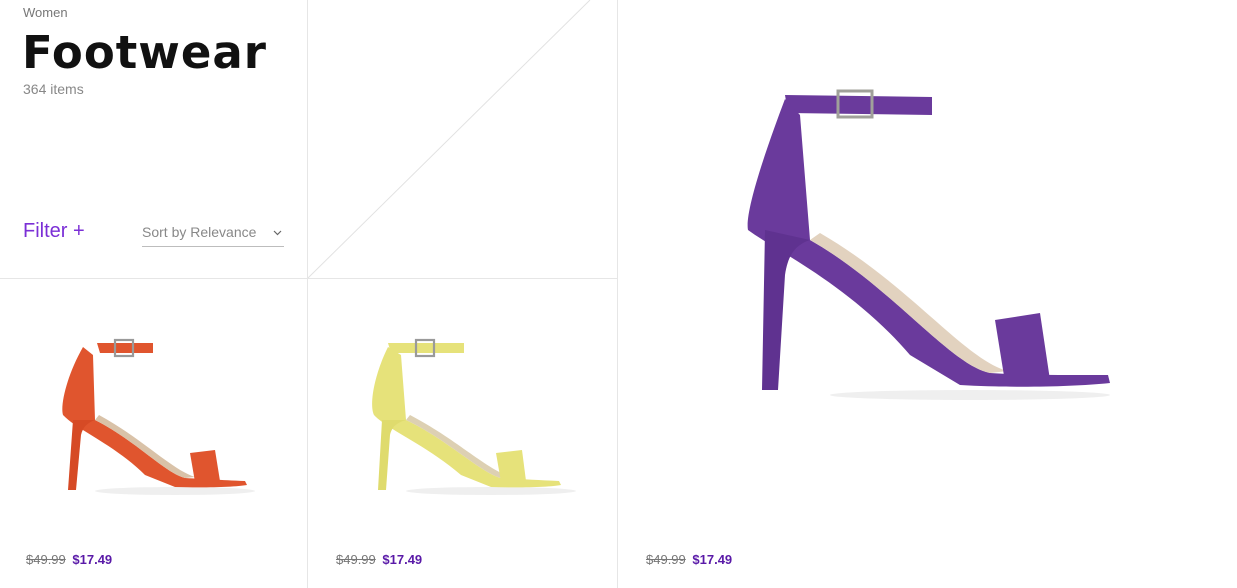 Image resolution: width=1237 pixels, height=588 pixels. Describe the element at coordinates (199, 232) in the screenshot. I see `sort-label: Sort by Relevance` at that location.